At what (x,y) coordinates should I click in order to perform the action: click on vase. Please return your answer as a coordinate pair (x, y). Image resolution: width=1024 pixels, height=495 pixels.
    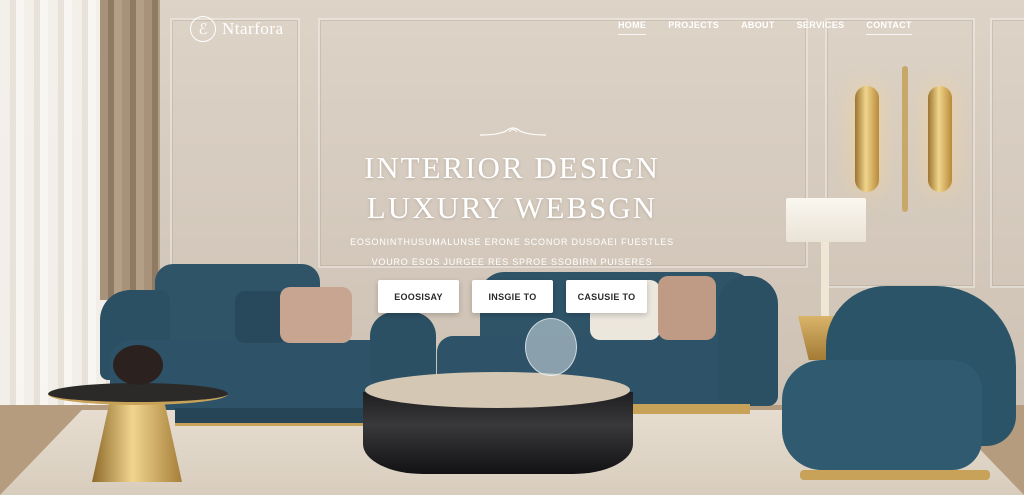
    Looking at the image, I should click on (138, 365).